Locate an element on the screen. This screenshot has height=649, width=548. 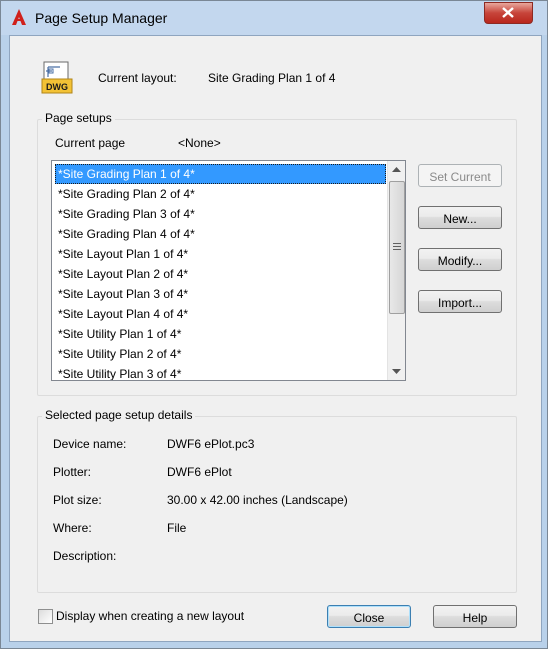
svg-text: DWG is located at coordinates (57, 87).